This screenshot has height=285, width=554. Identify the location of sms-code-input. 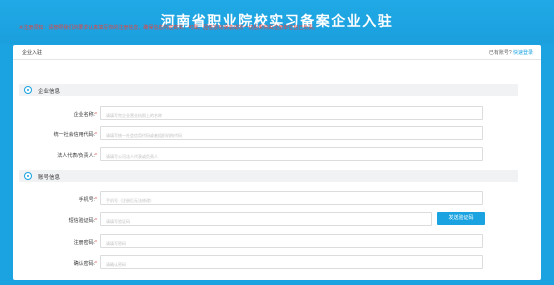
(266, 219).